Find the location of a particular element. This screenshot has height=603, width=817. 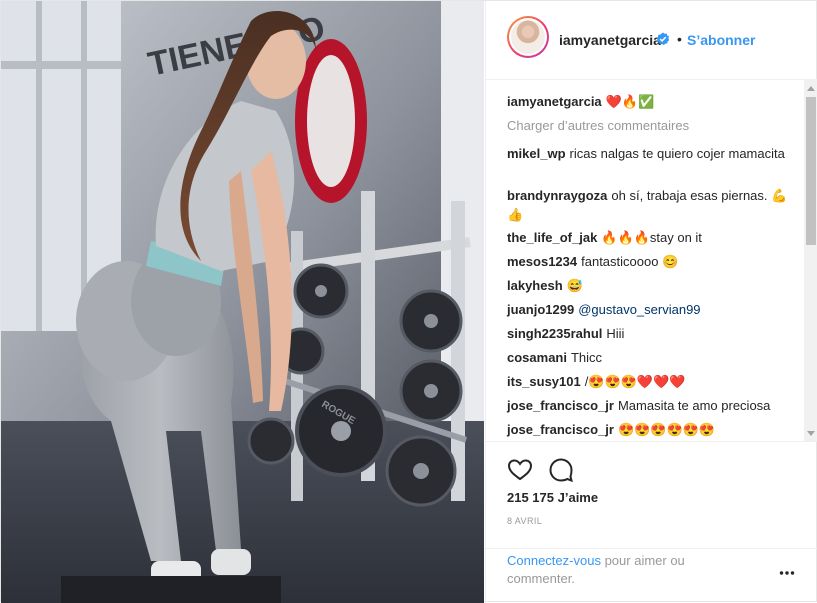

comment-text: 😍😍😍😍😍😍 is located at coordinates (666, 429).